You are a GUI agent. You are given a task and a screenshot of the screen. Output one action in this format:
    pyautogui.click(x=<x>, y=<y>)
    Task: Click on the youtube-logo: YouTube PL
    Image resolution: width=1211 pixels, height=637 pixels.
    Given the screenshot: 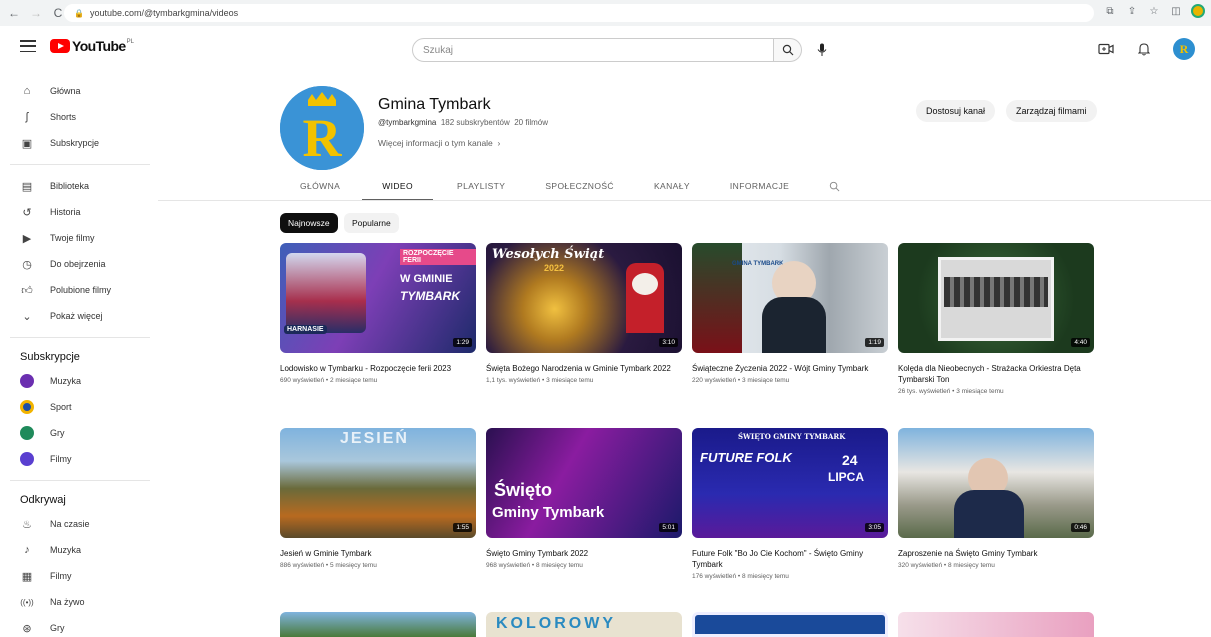 What is the action you would take?
    pyautogui.click(x=92, y=46)
    